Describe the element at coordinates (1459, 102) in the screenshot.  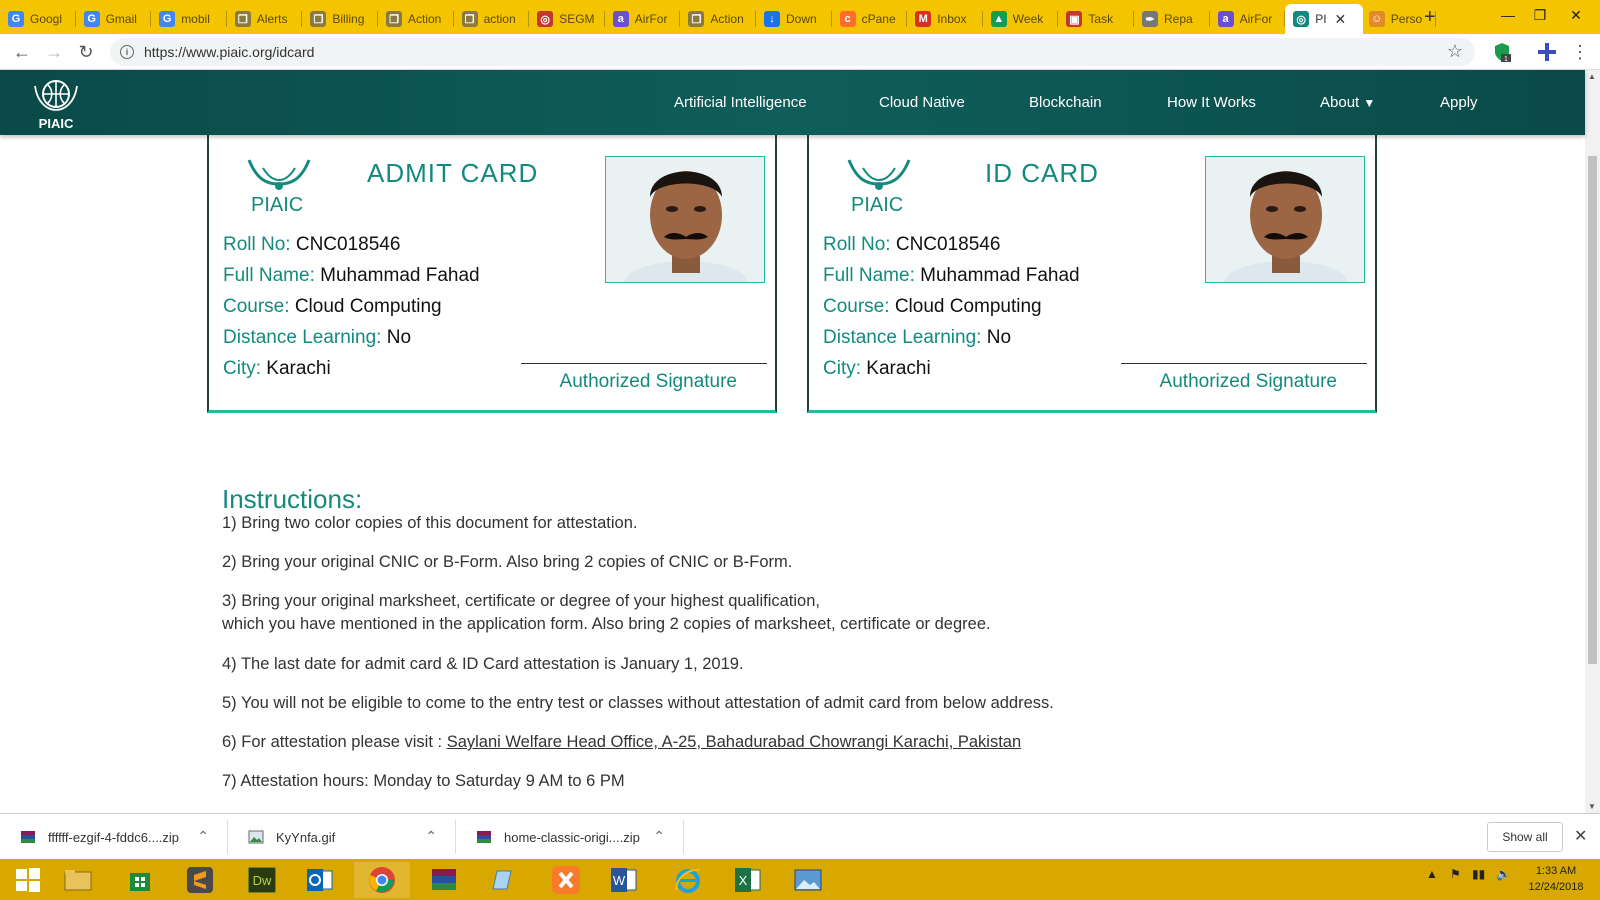
I see `nav-apply: Apply` at that location.